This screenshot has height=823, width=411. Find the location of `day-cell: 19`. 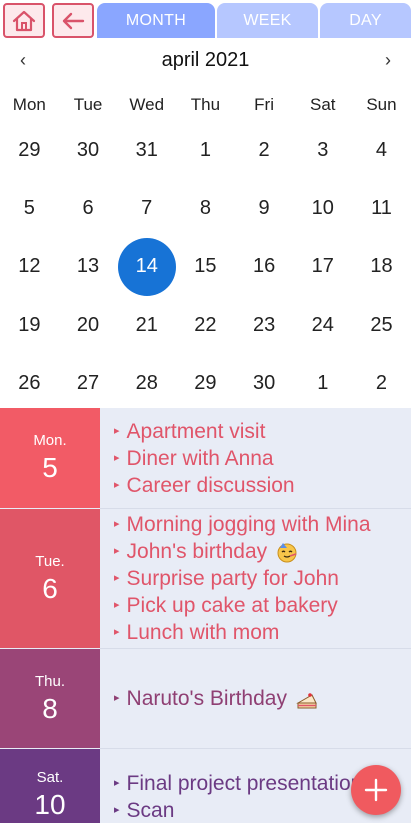

day-cell: 19 is located at coordinates (29, 325).